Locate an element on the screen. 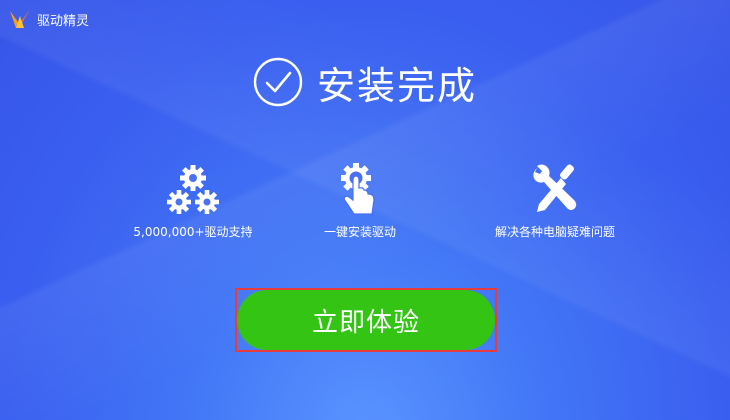  feature-label: 5,000,000+驱动支持 is located at coordinates (193, 232).